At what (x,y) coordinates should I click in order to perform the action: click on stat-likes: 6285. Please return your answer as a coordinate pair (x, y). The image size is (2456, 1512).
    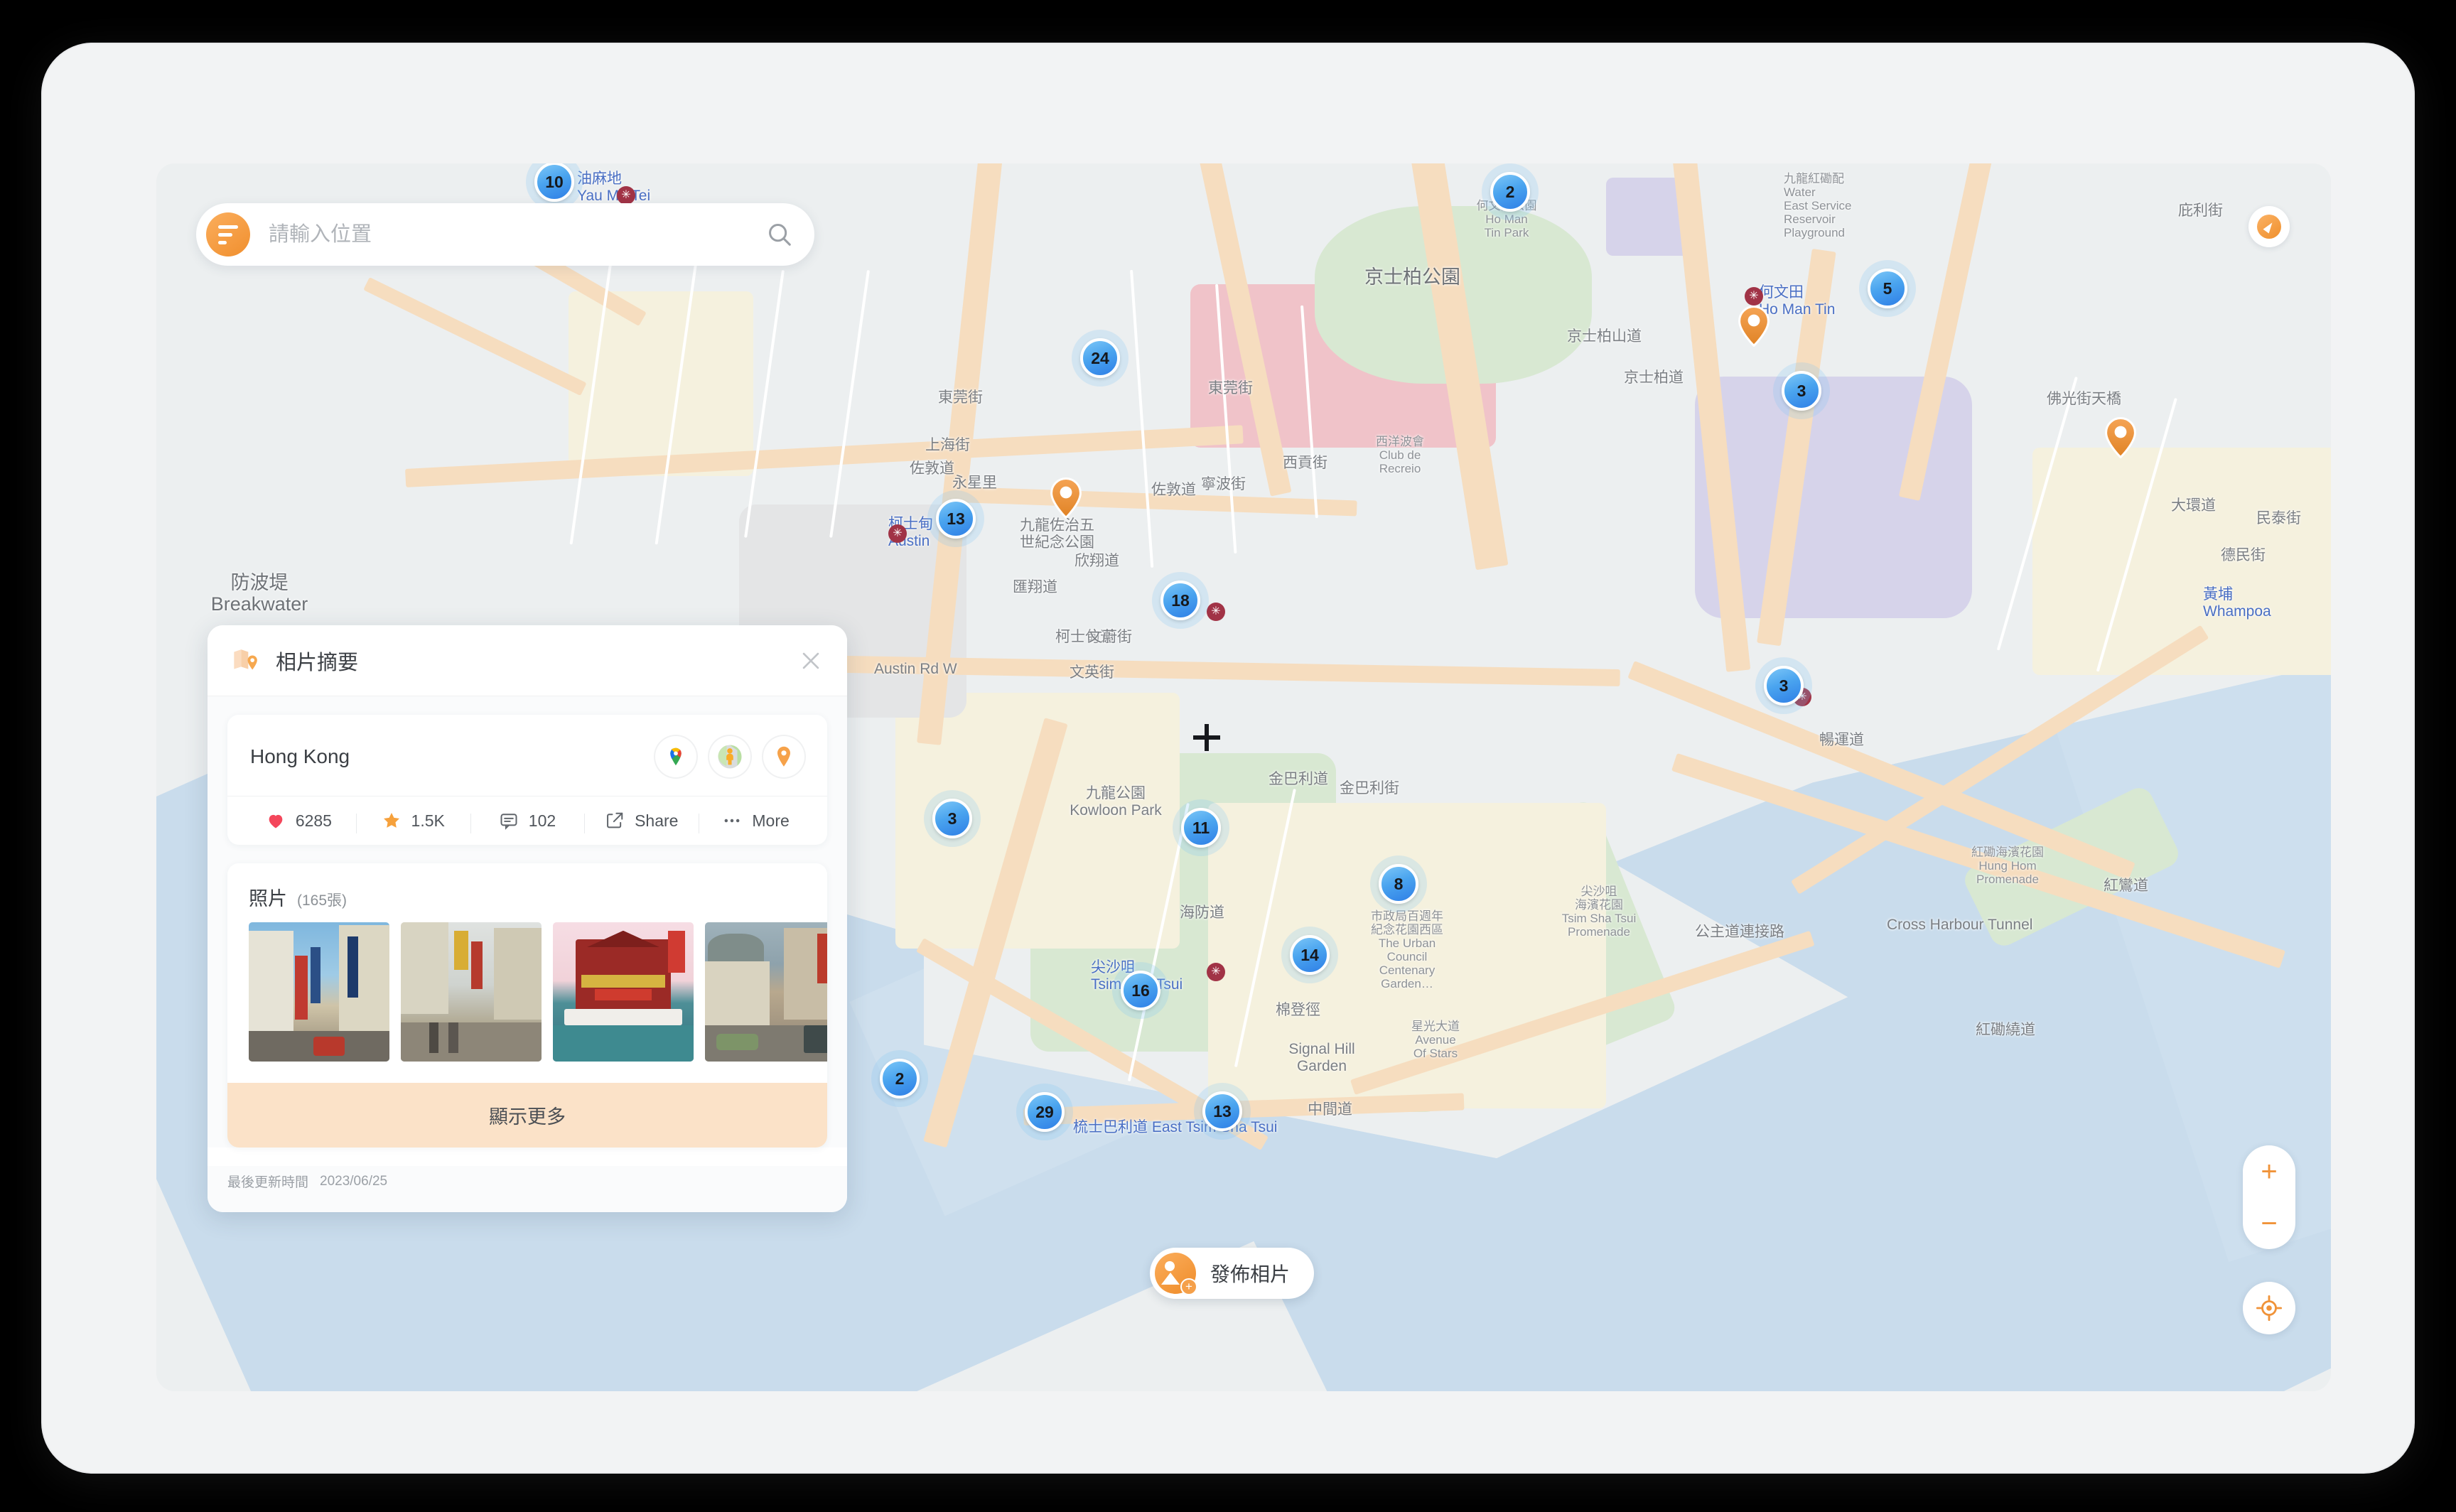
    Looking at the image, I should click on (299, 821).